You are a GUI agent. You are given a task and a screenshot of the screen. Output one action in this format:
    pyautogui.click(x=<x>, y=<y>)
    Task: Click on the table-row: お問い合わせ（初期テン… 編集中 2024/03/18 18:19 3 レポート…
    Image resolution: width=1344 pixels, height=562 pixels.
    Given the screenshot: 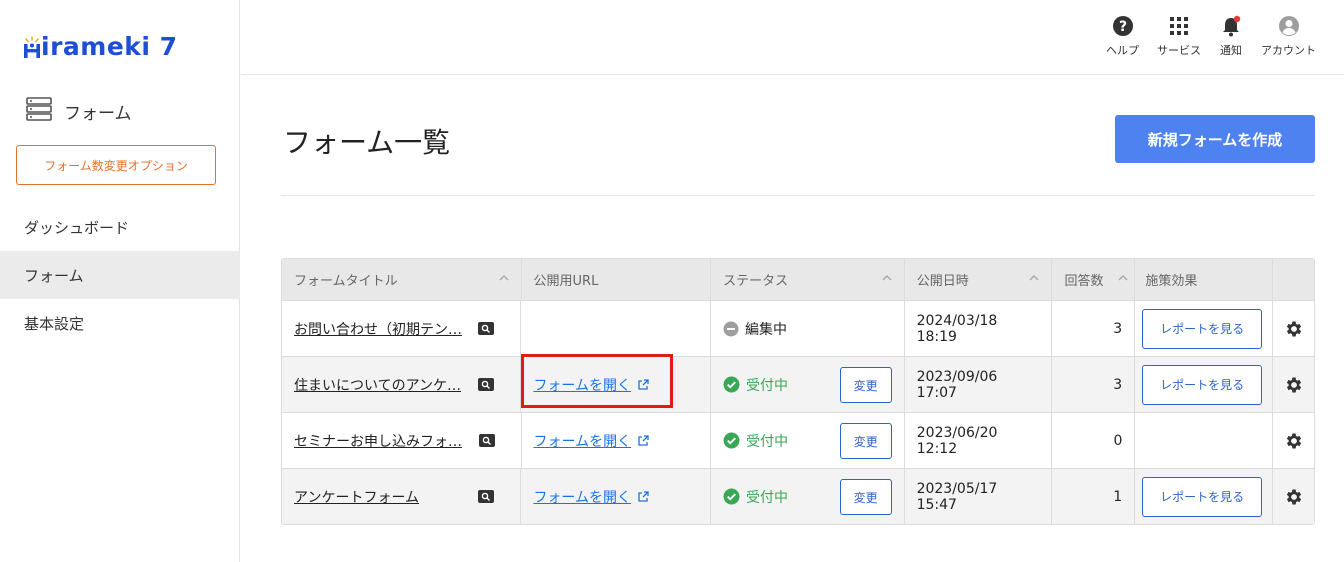 What is the action you would take?
    pyautogui.click(x=798, y=328)
    